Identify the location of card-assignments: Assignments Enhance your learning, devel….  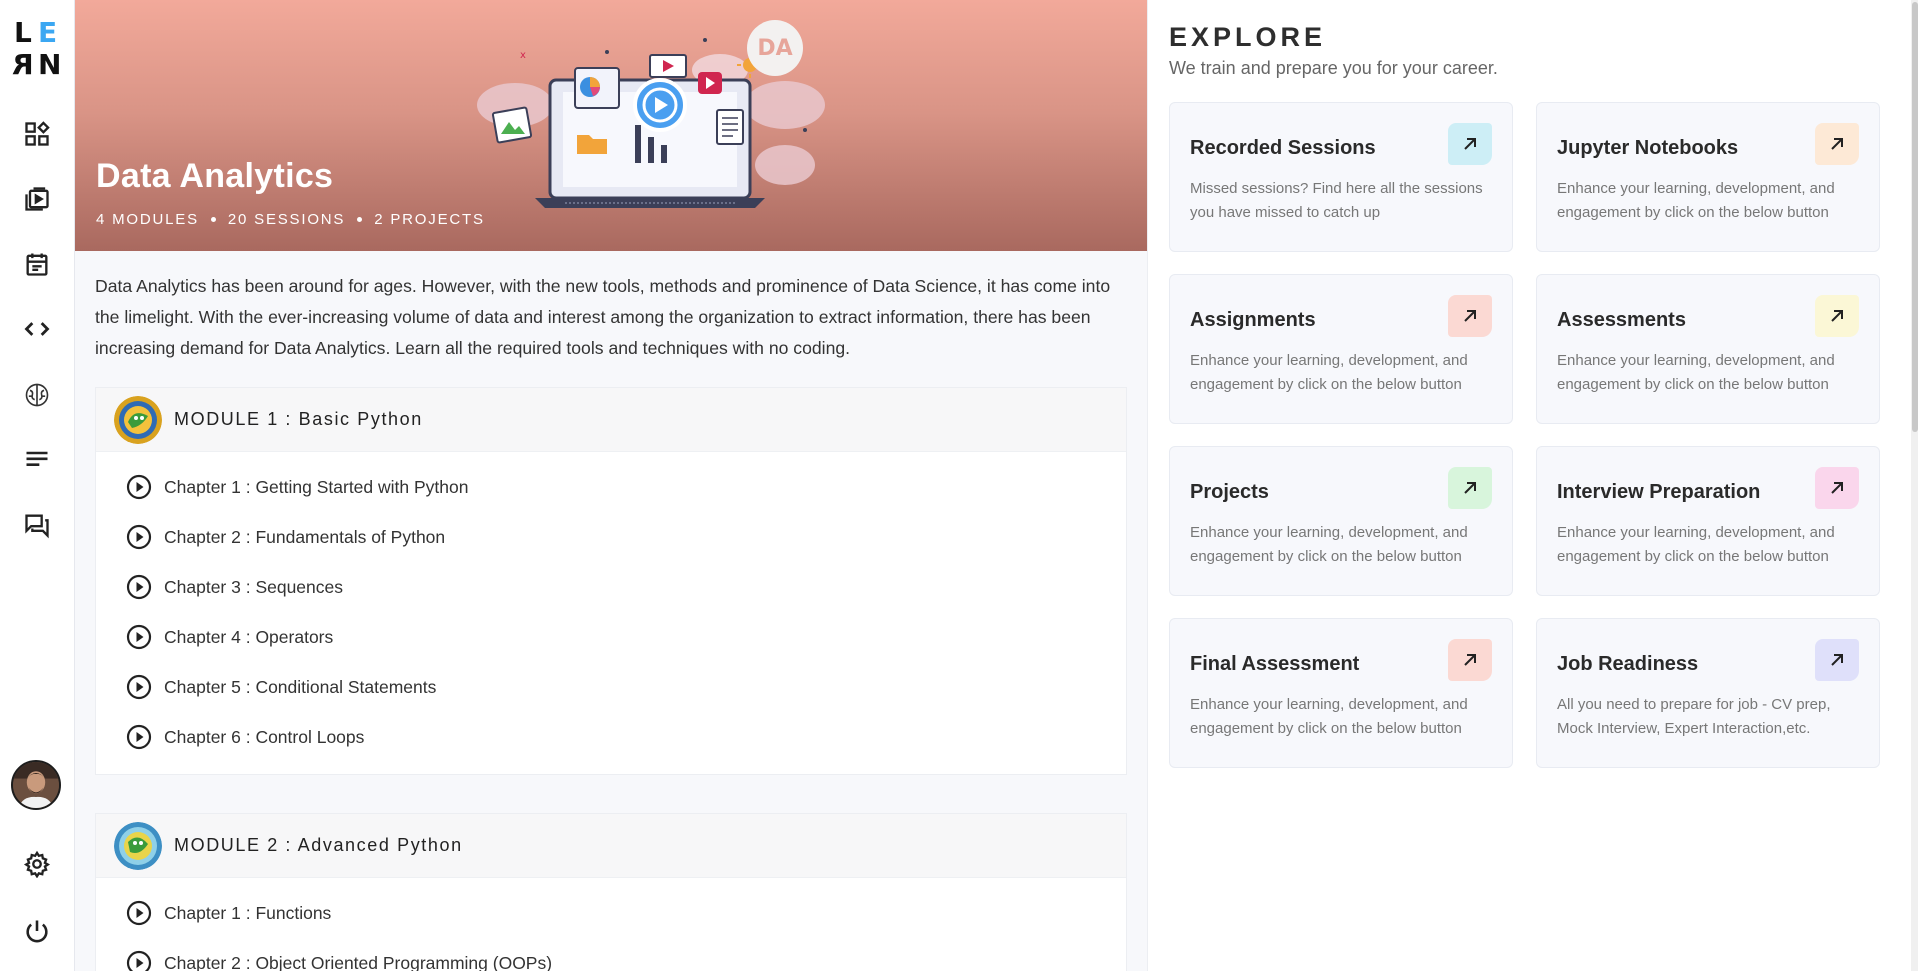
(1341, 349).